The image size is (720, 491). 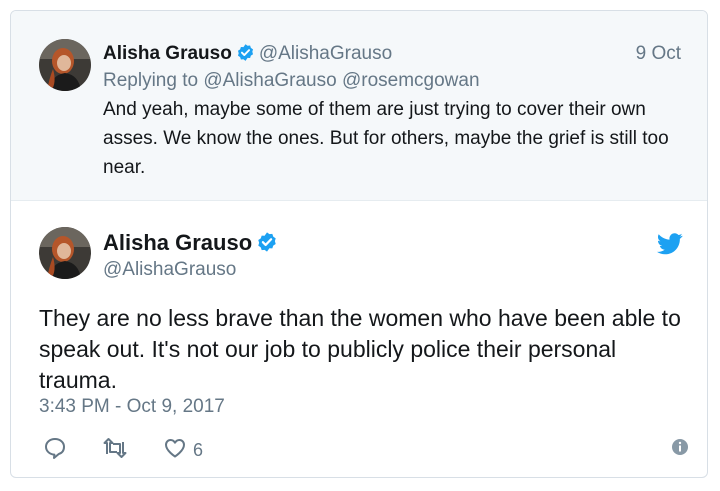 I want to click on heart-icon, so click(x=175, y=450).